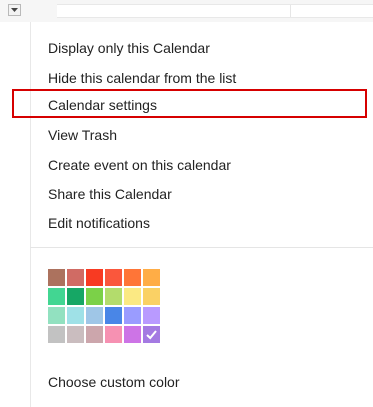 This screenshot has height=407, width=373. What do you see at coordinates (139, 165) in the screenshot?
I see `menu-item-create-event: Create event on this calendar` at bounding box center [139, 165].